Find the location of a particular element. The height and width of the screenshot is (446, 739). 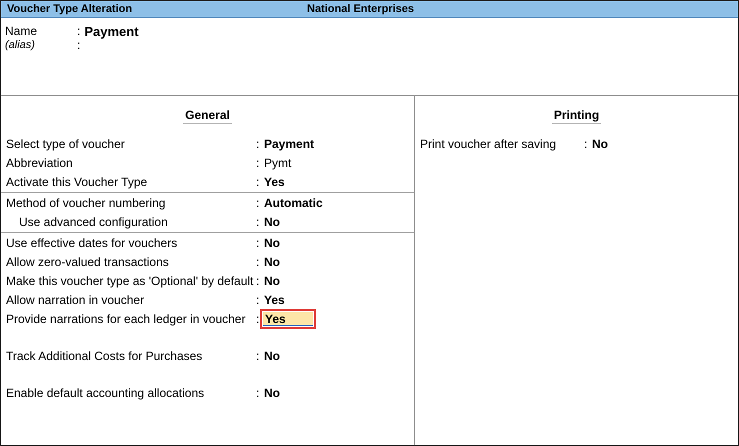

field-label: Allow narration in voucher is located at coordinates (75, 299).